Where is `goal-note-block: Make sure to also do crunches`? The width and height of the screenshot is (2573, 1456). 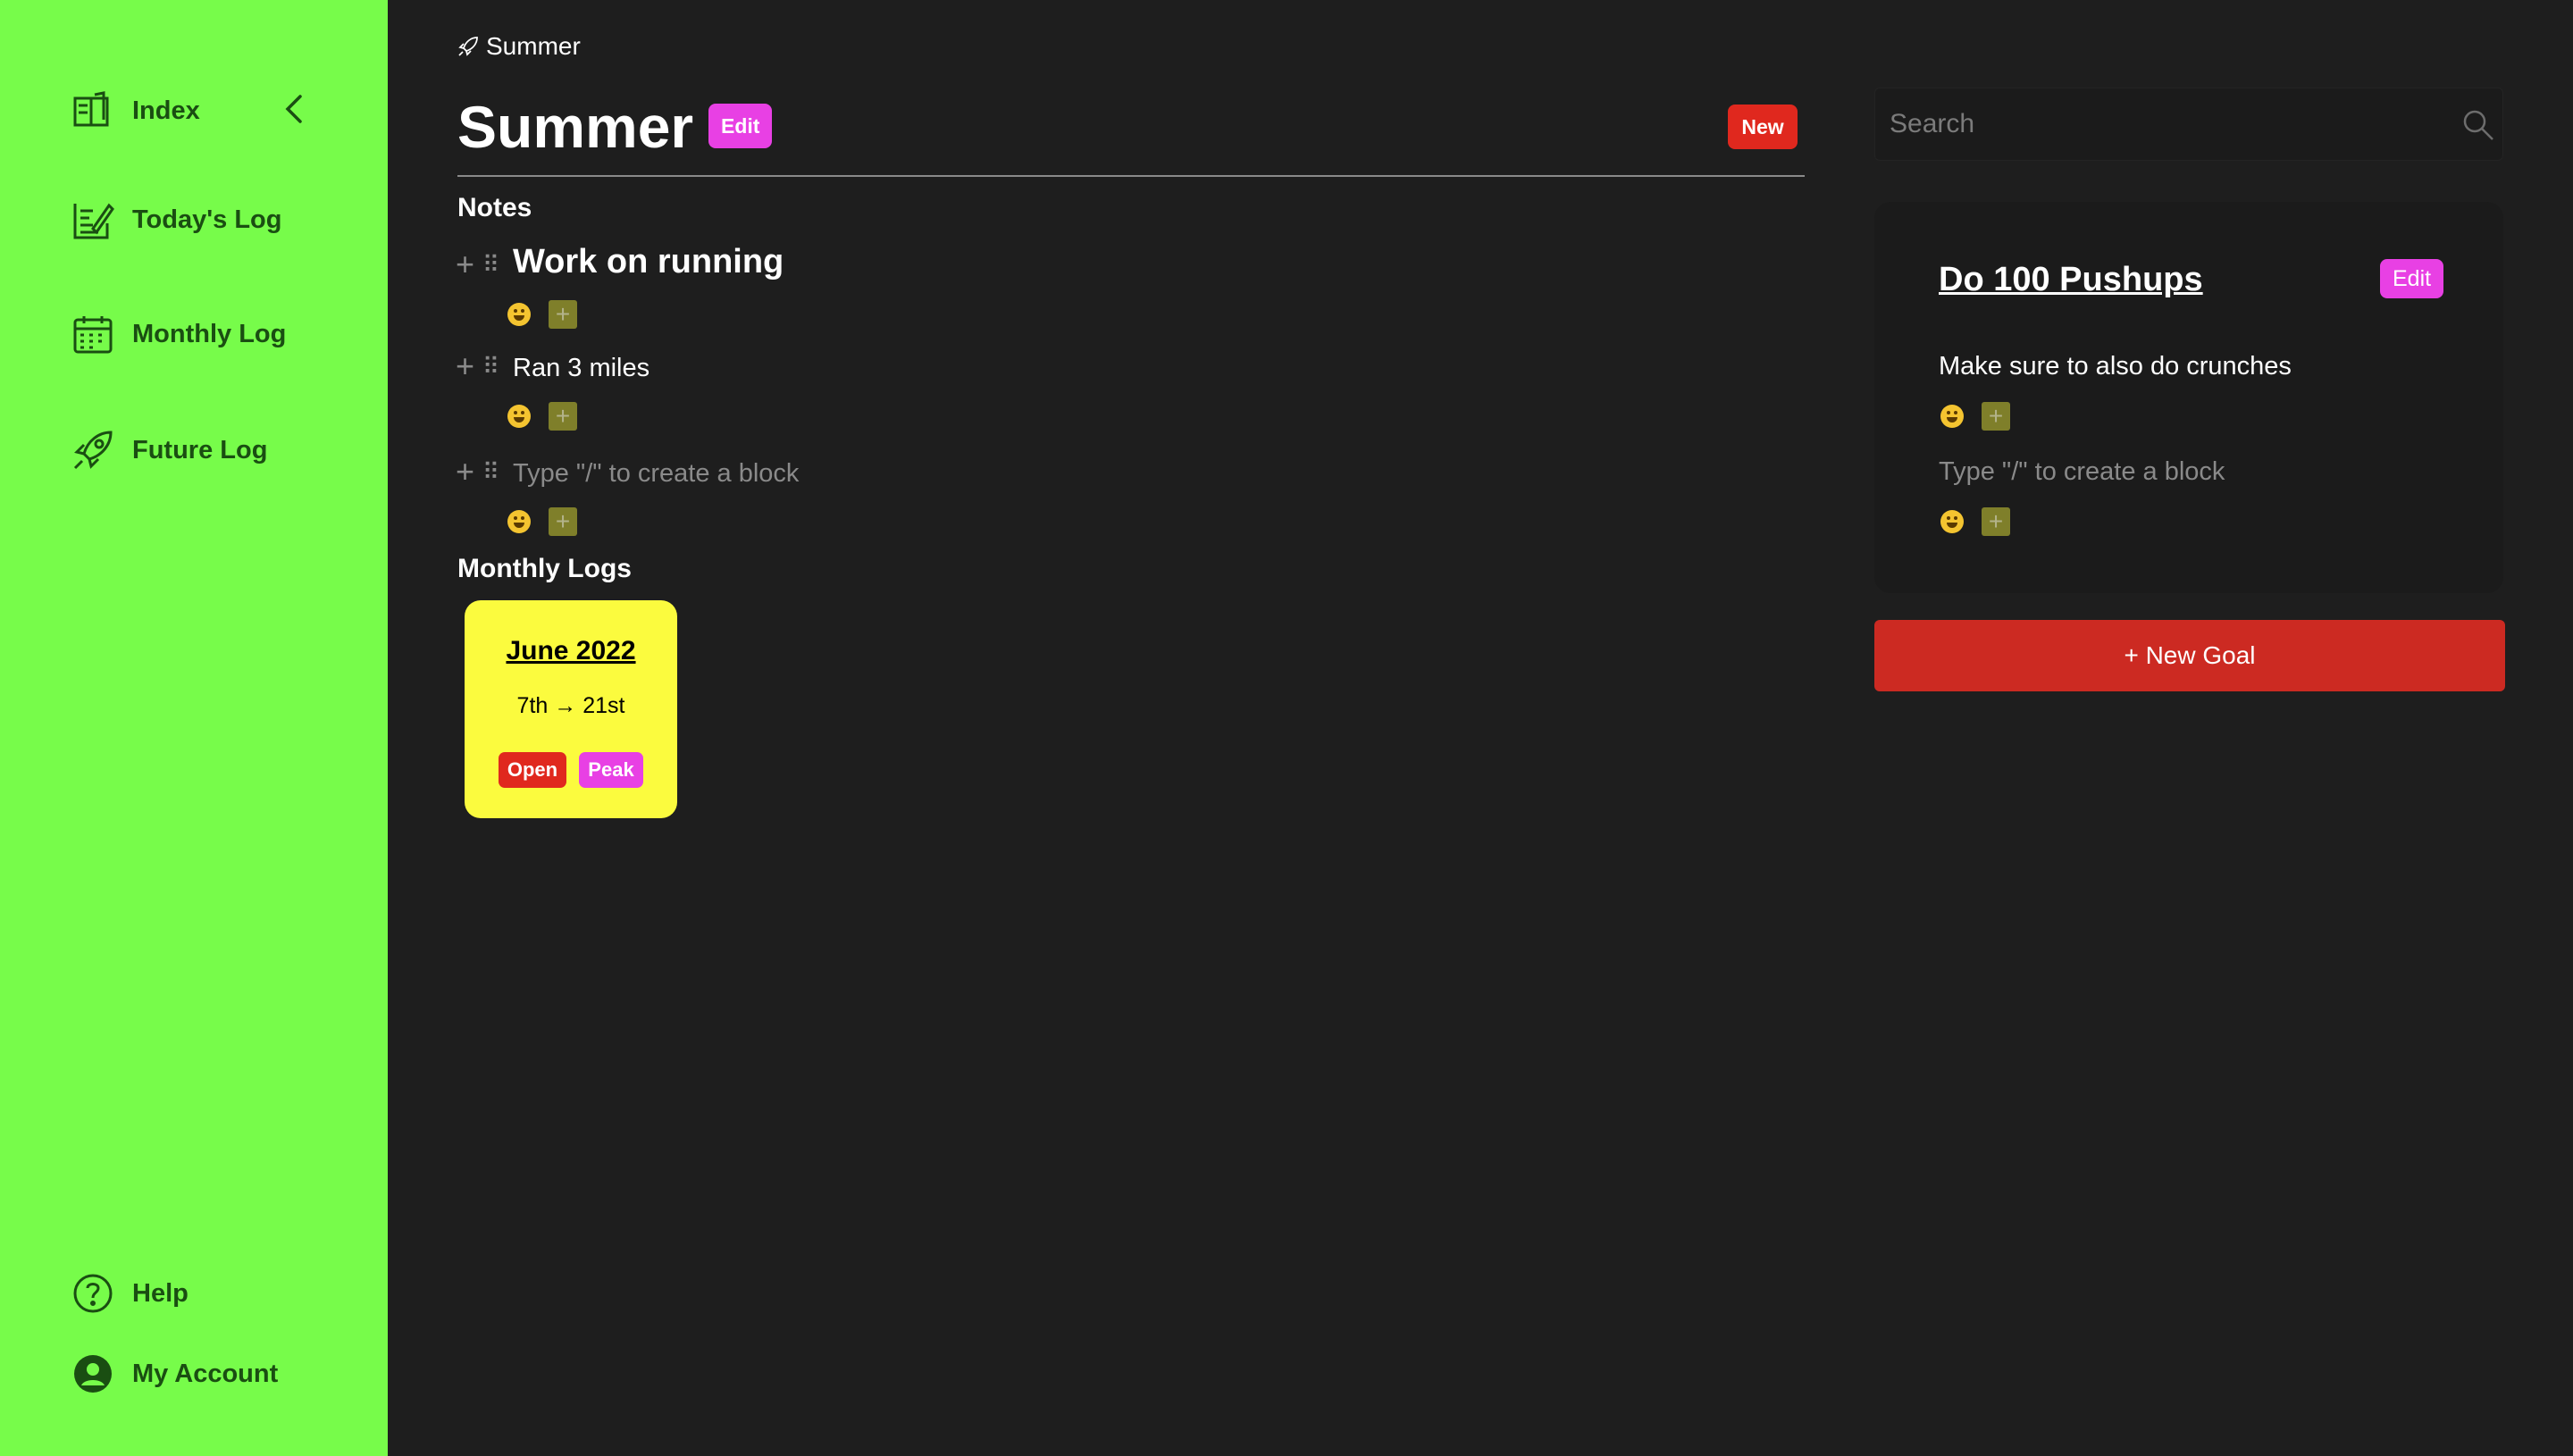 goal-note-block: Make sure to also do crunches is located at coordinates (2115, 366).